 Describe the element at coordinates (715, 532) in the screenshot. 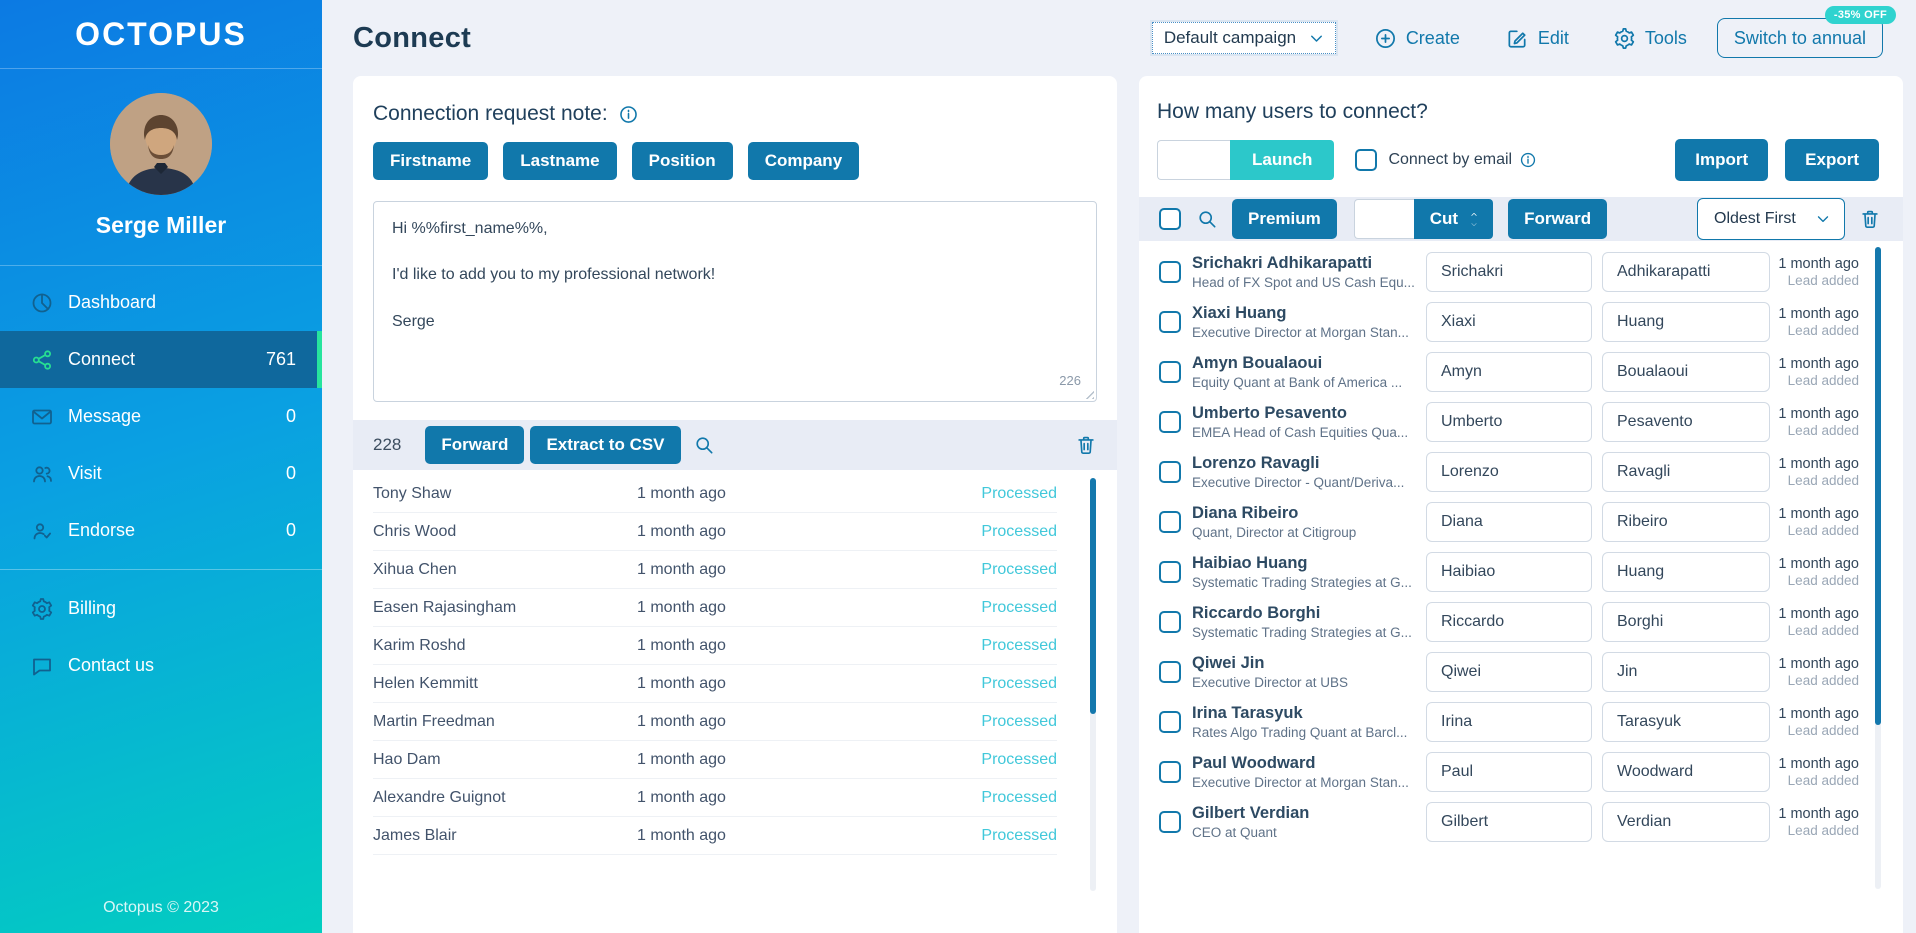

I see `processed-row: Chris Wood 1 month ago Processed` at that location.